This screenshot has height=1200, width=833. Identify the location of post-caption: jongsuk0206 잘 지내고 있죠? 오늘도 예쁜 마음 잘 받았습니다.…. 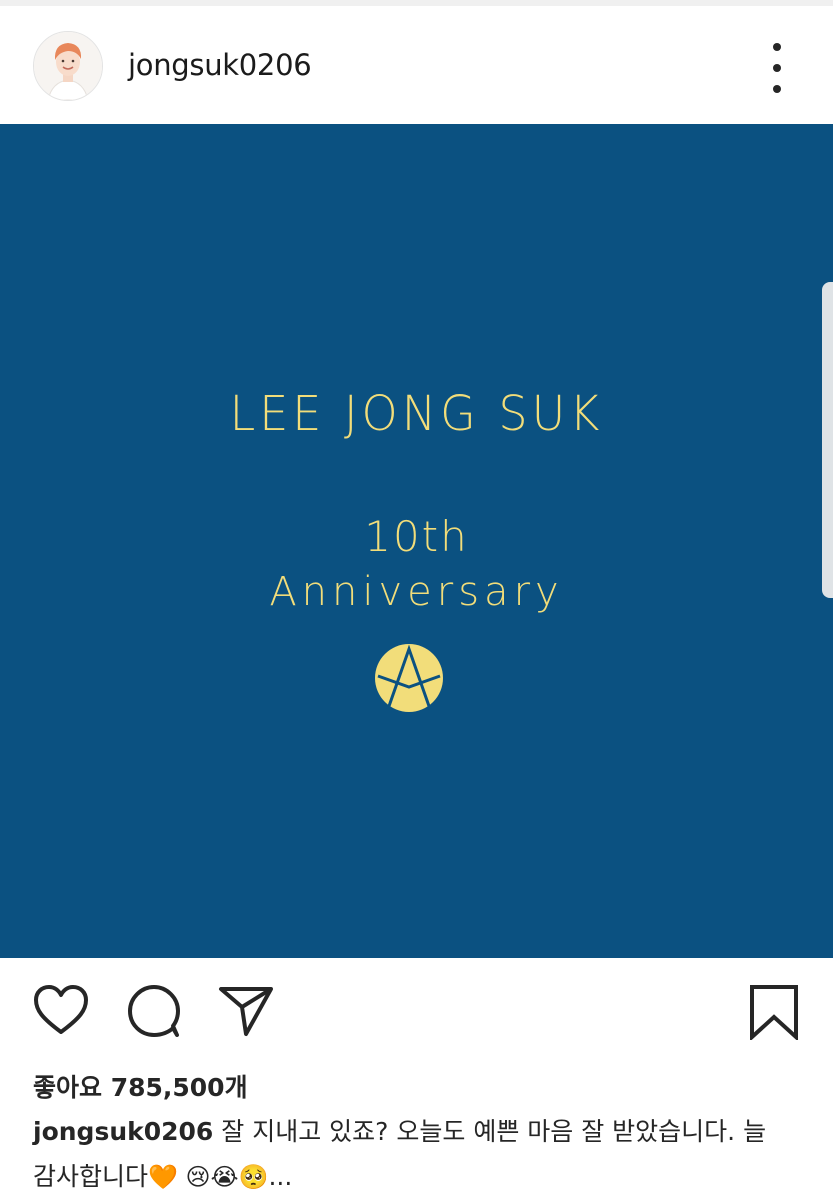
(423, 1154).